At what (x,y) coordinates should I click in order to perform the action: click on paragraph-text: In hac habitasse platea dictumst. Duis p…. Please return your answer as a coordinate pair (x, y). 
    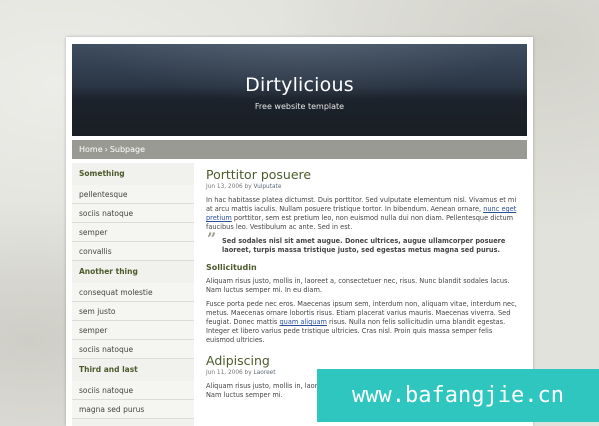
    Looking at the image, I should click on (361, 204).